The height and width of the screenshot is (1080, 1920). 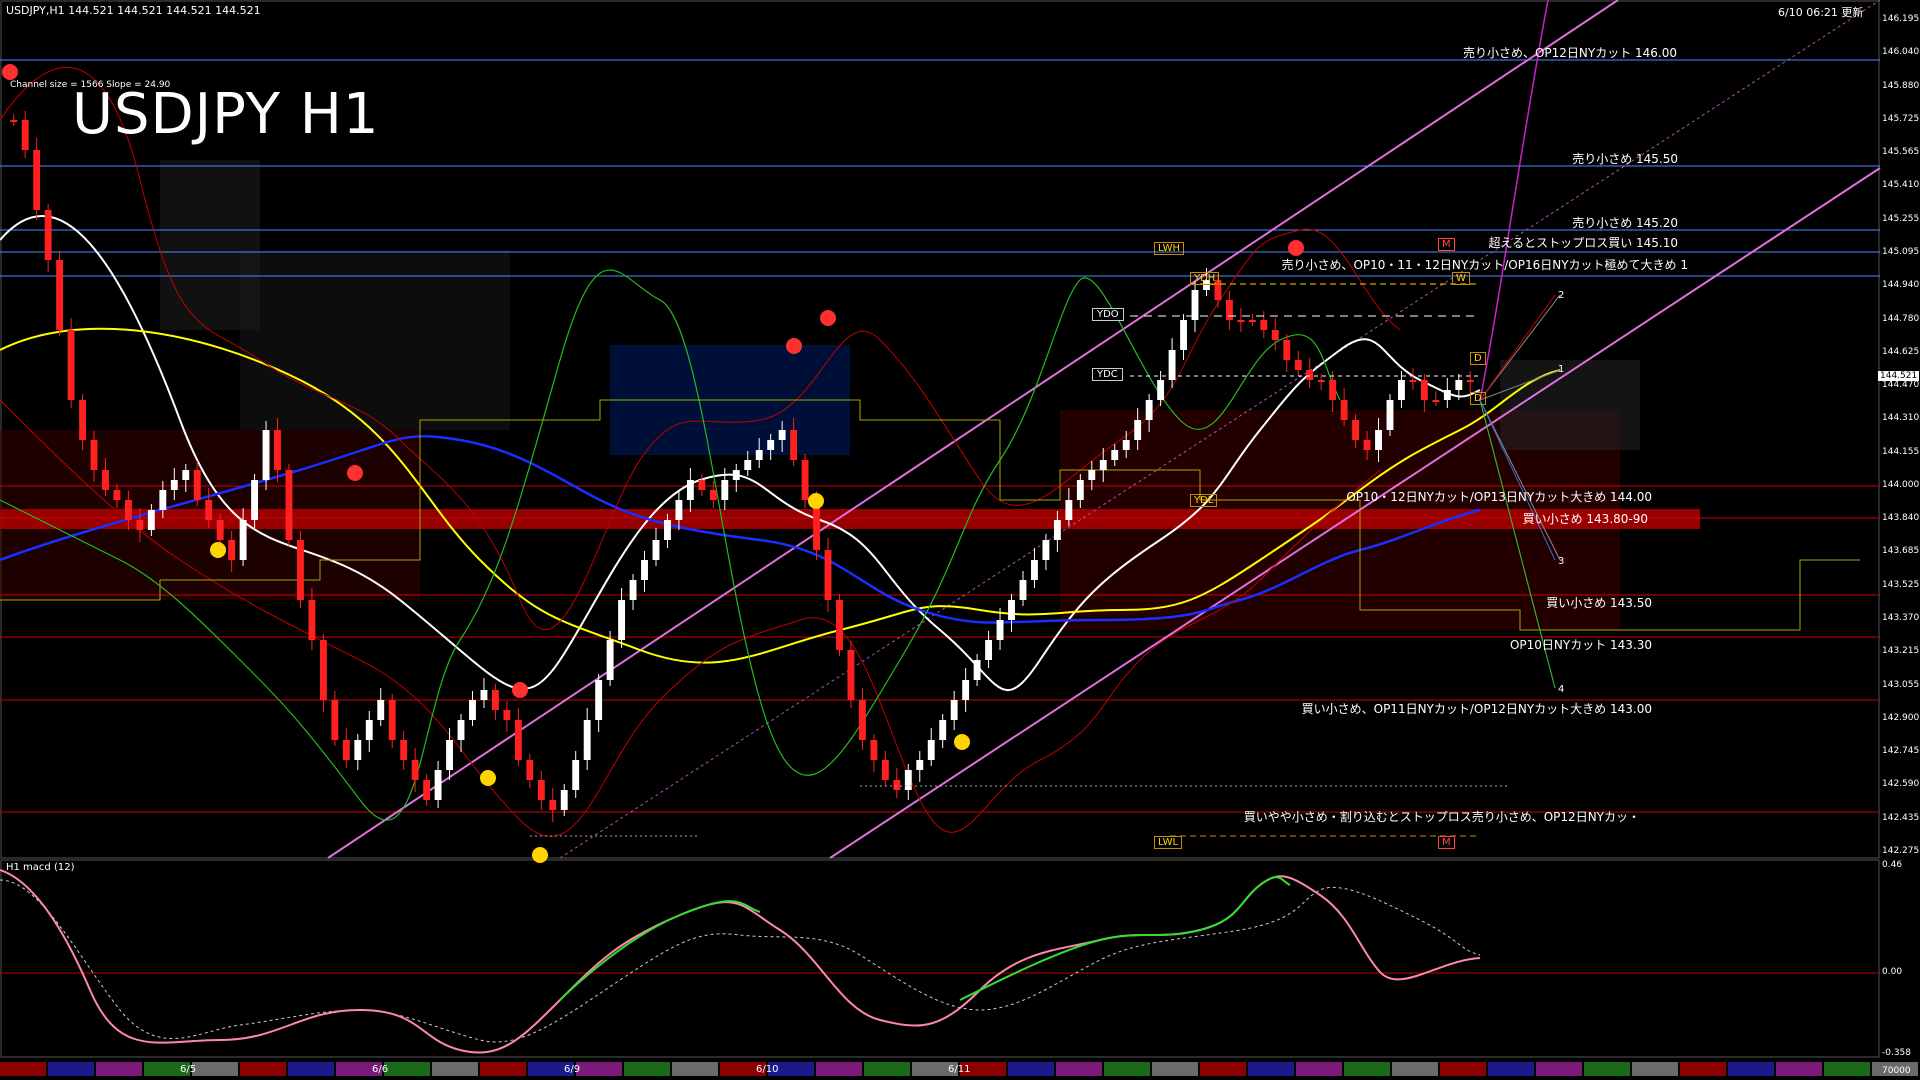 What do you see at coordinates (1580, 645) in the screenshot?
I see `level-label: OP10日NYカット 143.30` at bounding box center [1580, 645].